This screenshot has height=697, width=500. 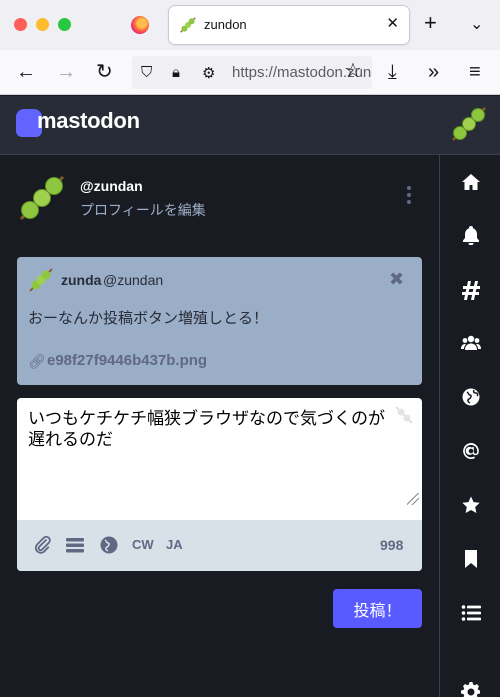 What do you see at coordinates (470, 451) in the screenshot?
I see `at-icon` at bounding box center [470, 451].